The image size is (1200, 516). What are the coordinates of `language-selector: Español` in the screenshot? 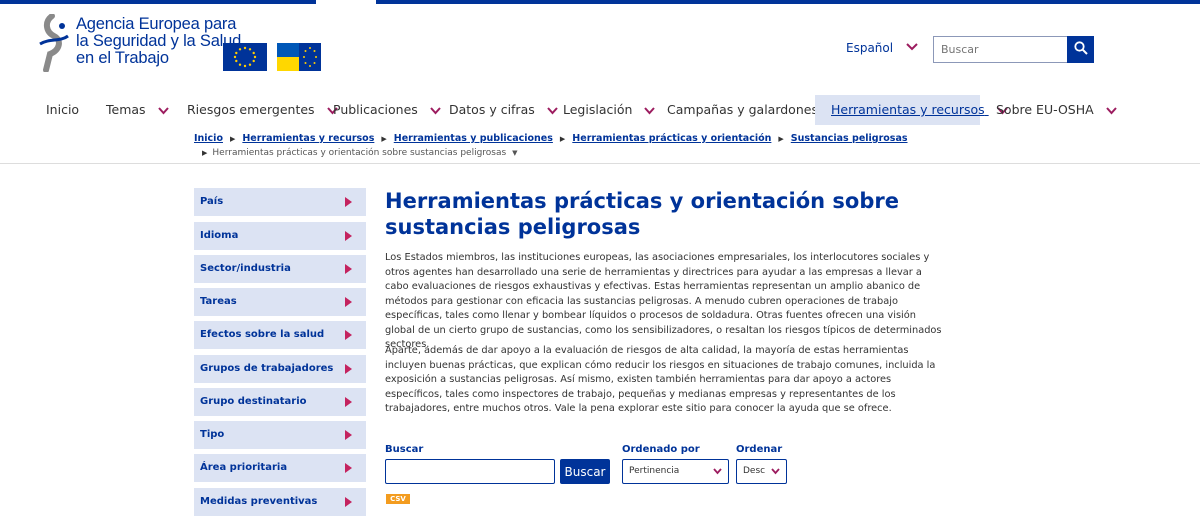 It's located at (869, 48).